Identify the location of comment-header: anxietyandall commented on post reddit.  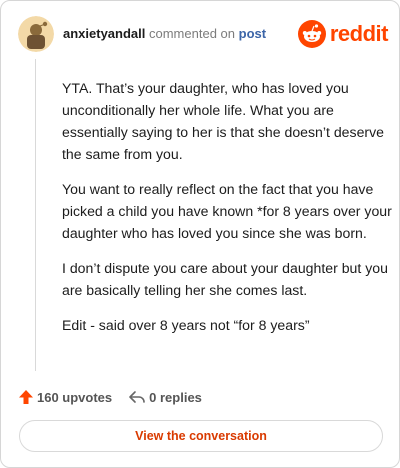
(203, 34).